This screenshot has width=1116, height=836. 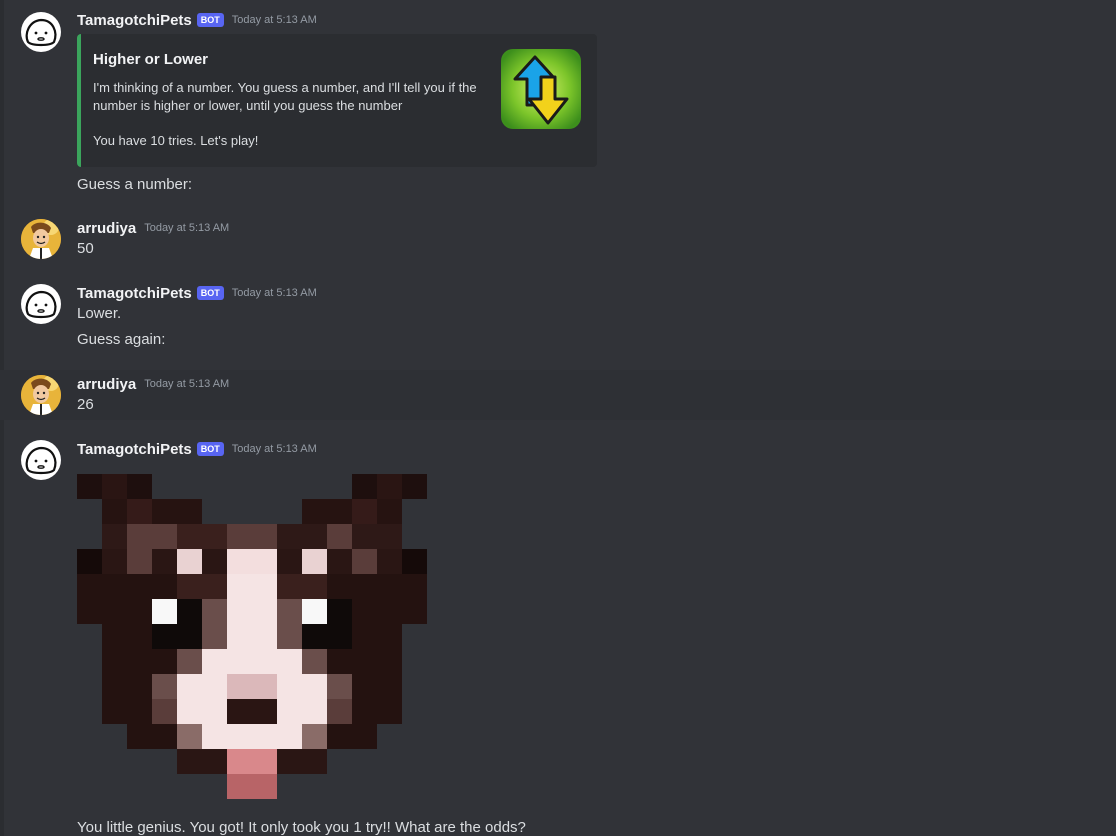 What do you see at coordinates (558, 395) in the screenshot?
I see `message-group-4: arrudiya Today at 5:13 AM 26` at bounding box center [558, 395].